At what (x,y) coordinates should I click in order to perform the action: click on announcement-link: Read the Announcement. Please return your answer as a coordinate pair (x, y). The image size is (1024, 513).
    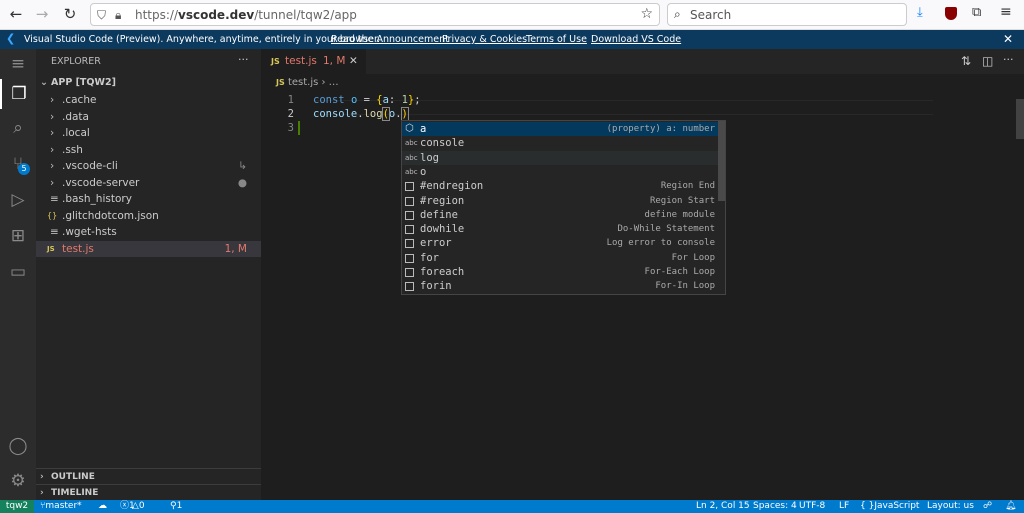
    Looking at the image, I should click on (390, 39).